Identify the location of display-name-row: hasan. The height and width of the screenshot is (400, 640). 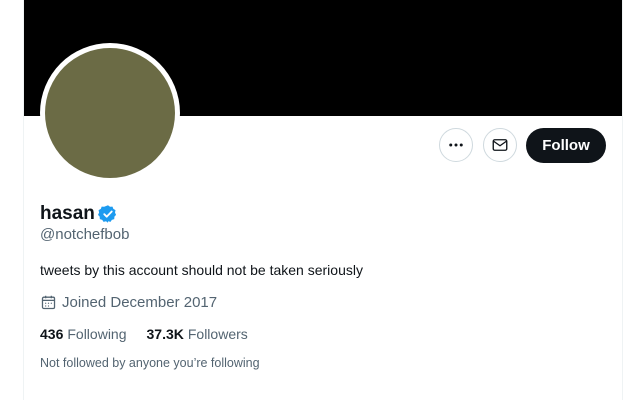
(79, 214).